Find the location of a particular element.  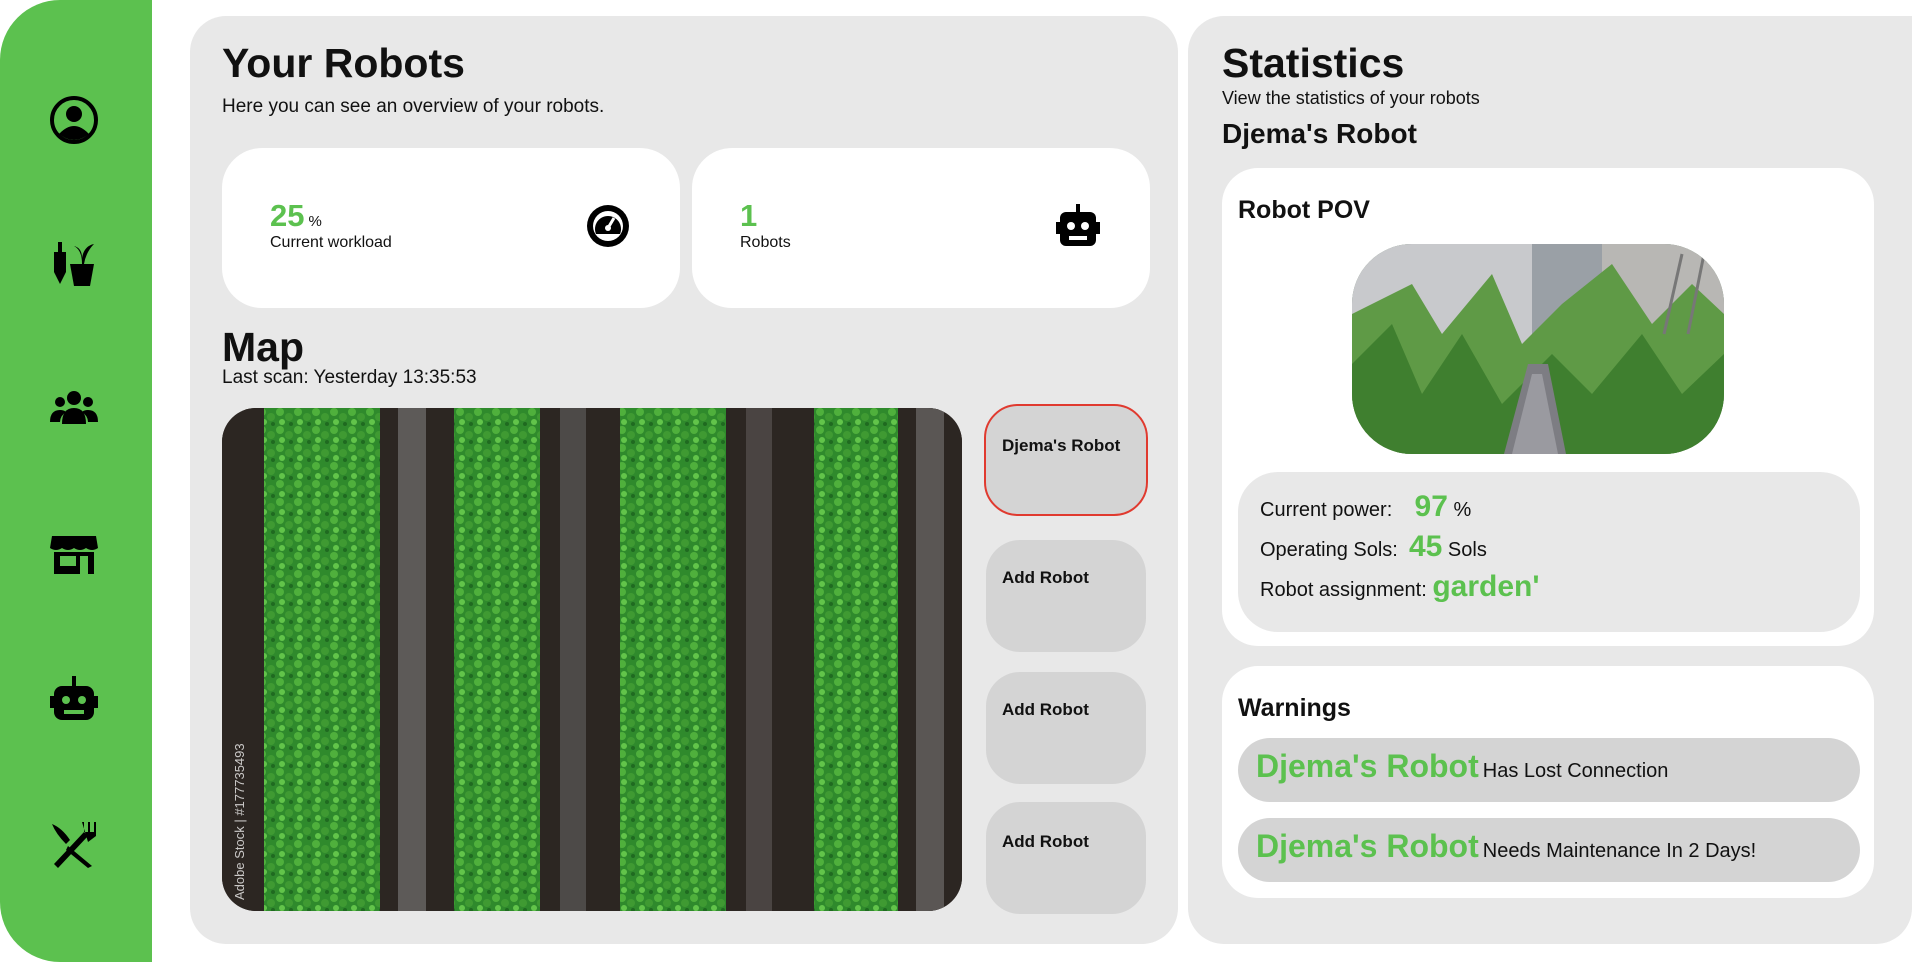

warning-item: Djema's Robot Has Lost Connection is located at coordinates (1549, 770).